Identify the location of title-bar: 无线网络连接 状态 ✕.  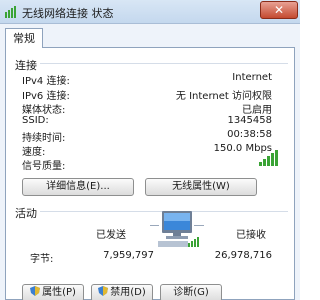
(150, 12).